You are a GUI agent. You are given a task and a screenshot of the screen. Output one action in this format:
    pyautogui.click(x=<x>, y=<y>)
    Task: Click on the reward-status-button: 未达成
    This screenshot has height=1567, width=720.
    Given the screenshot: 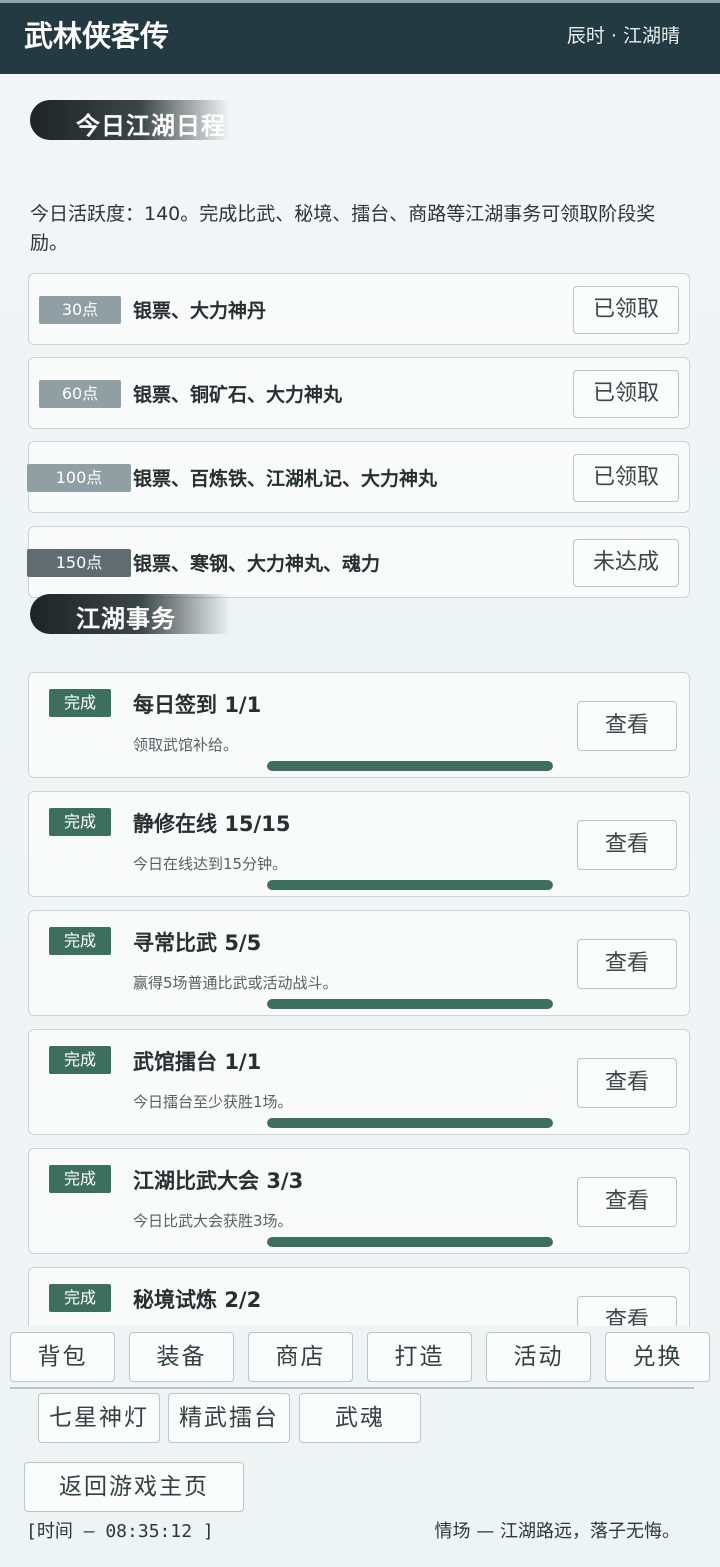 What is the action you would take?
    pyautogui.click(x=626, y=563)
    